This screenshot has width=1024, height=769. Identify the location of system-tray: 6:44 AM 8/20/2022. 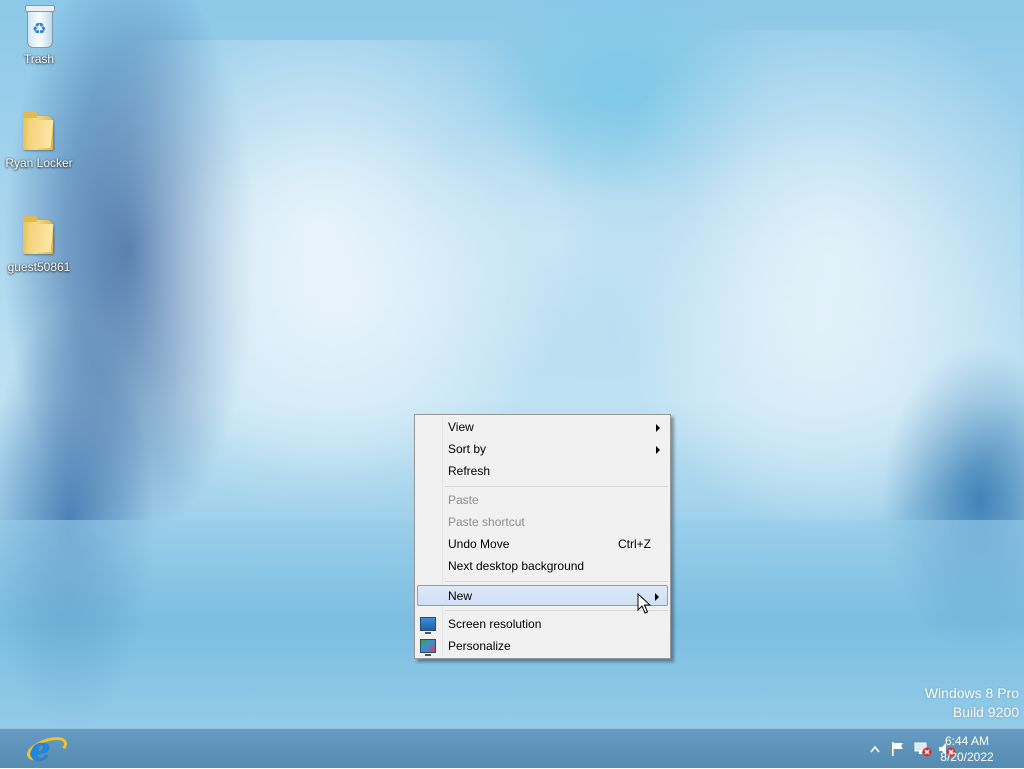
(924, 749).